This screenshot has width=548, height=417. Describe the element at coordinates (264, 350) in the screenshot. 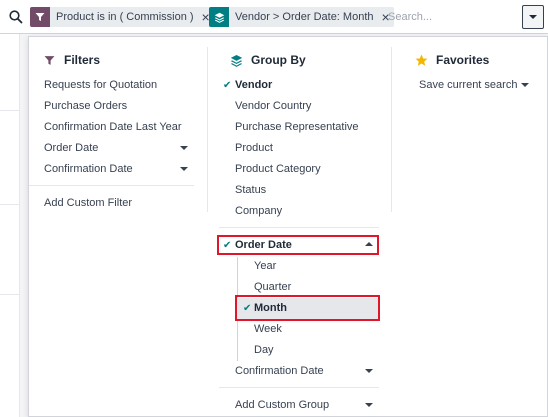

I see `order-date-day: Day` at that location.